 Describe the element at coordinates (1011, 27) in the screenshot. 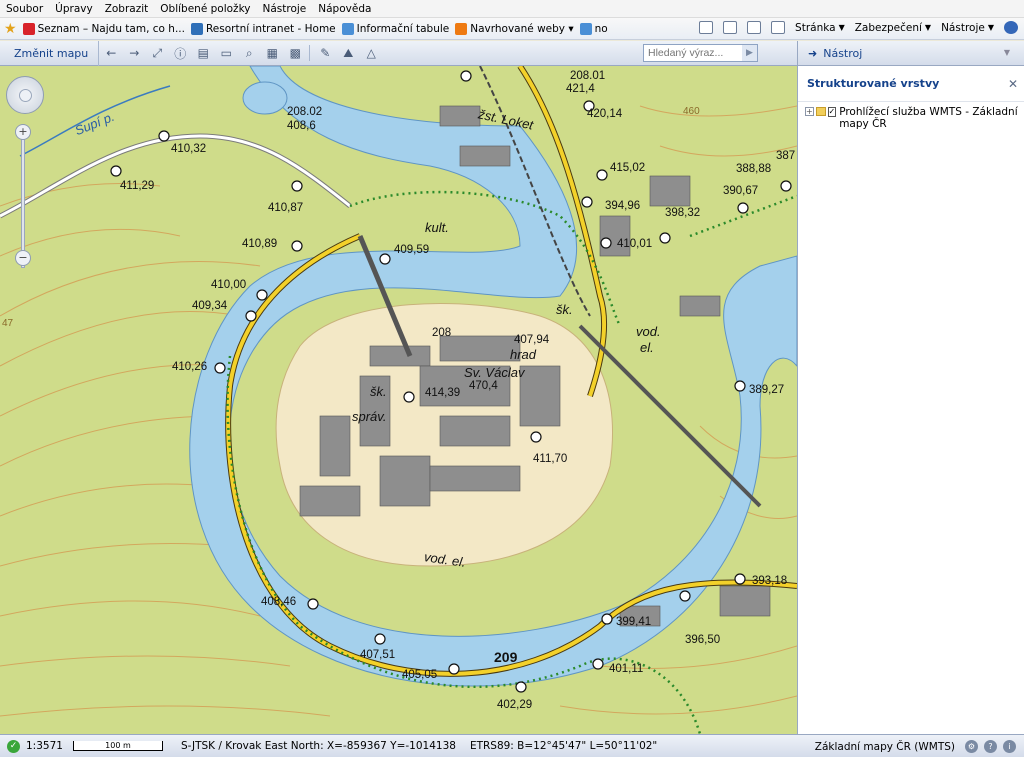

I see `help-icon` at that location.